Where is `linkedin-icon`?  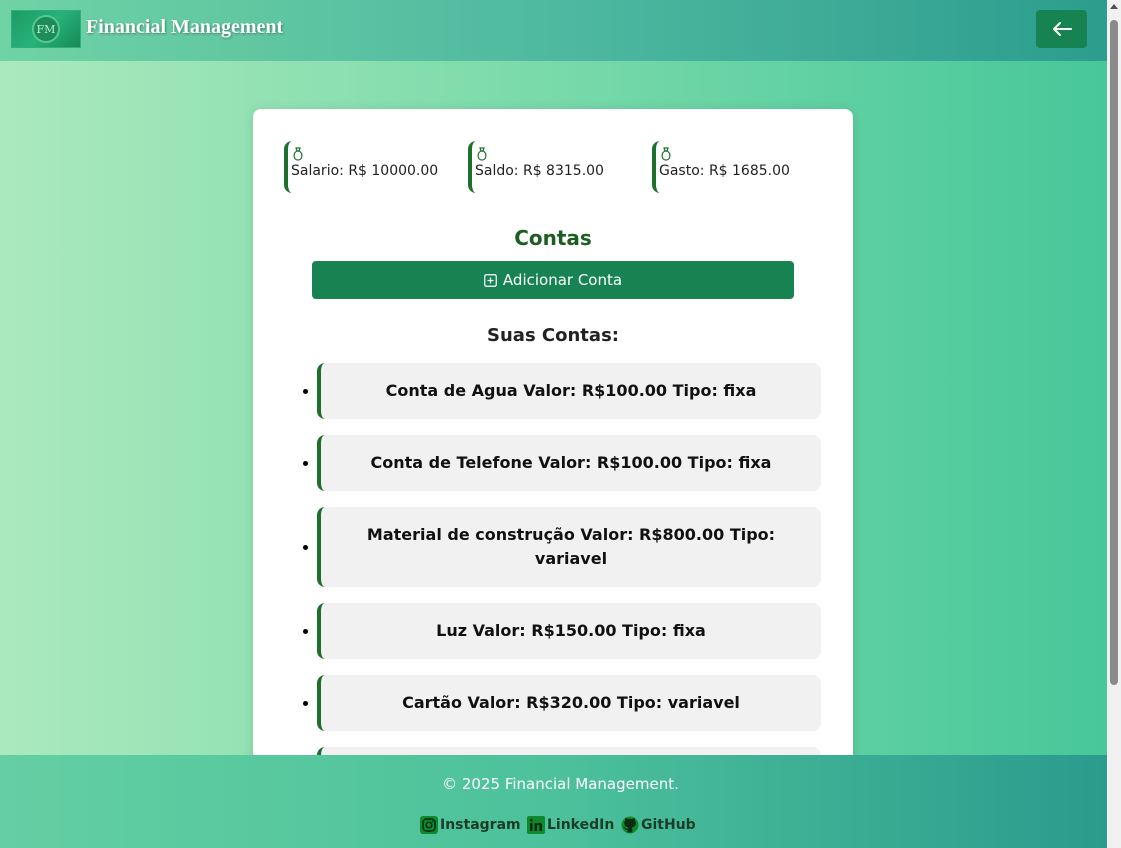 linkedin-icon is located at coordinates (536, 825).